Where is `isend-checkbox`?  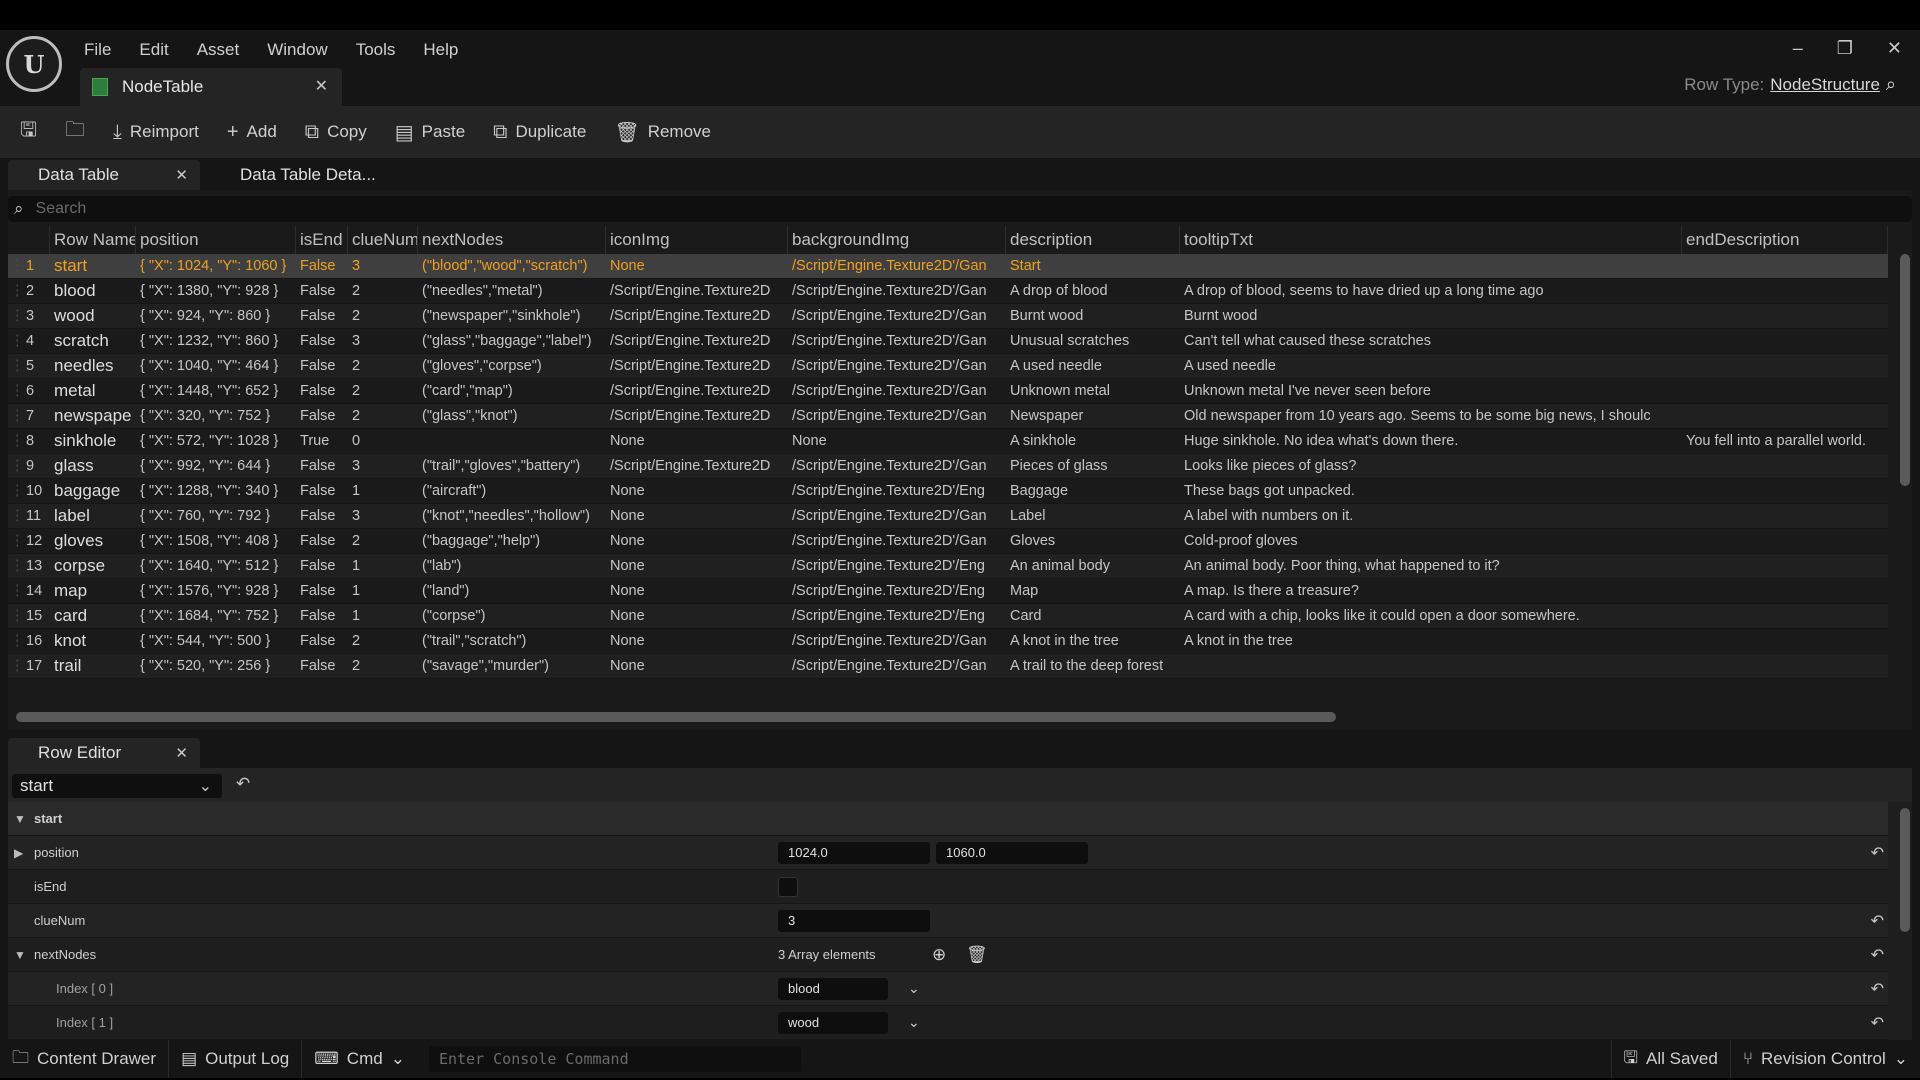 isend-checkbox is located at coordinates (788, 887).